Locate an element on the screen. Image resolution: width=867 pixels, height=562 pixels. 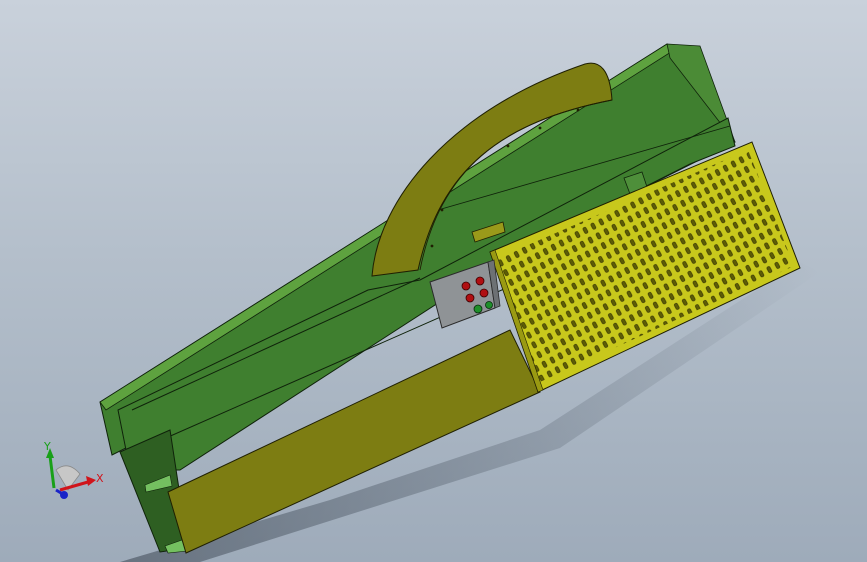
y-axis-arrow is located at coordinates (52, 472).